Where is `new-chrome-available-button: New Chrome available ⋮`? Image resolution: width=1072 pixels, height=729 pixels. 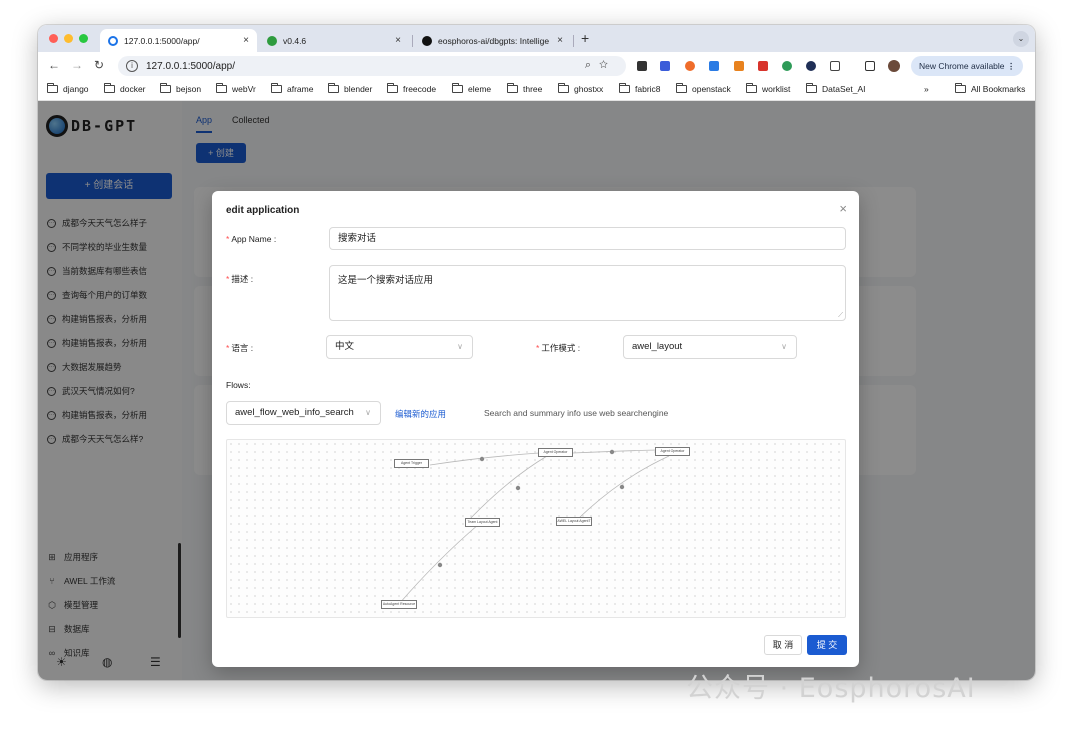
new-chrome-available-button: New Chrome available ⋮ is located at coordinates (967, 66).